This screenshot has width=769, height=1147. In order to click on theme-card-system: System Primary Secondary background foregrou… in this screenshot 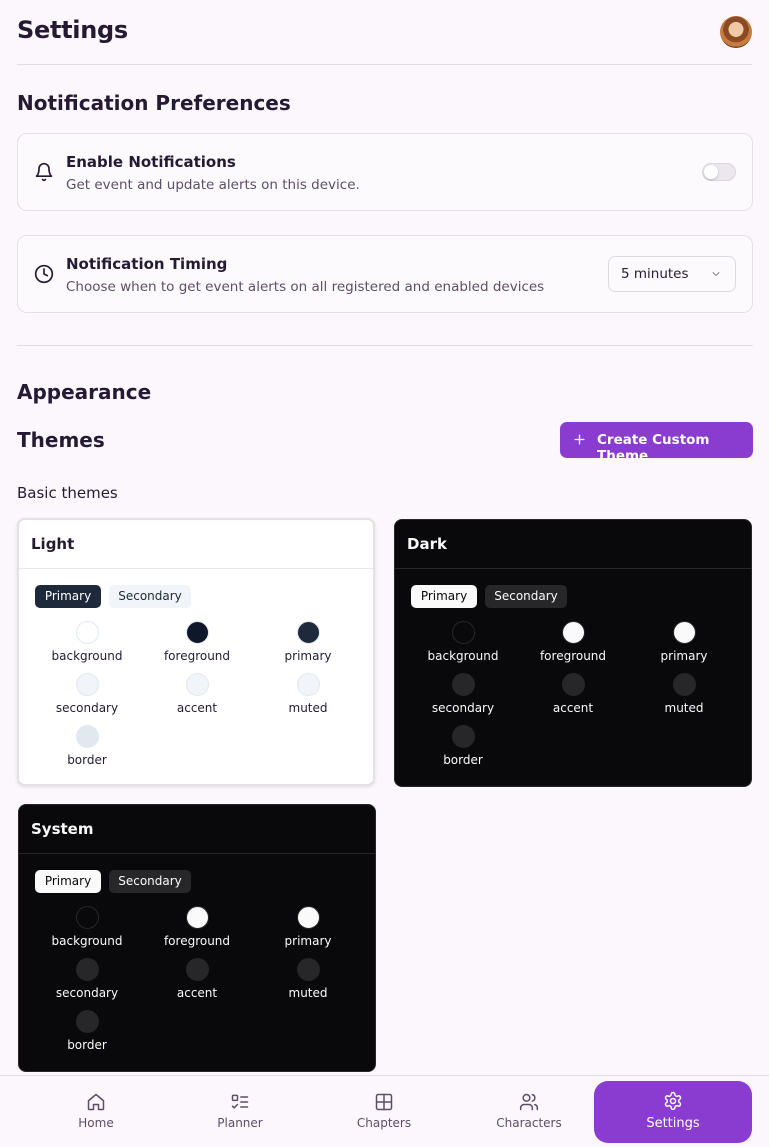, I will do `click(197, 938)`.